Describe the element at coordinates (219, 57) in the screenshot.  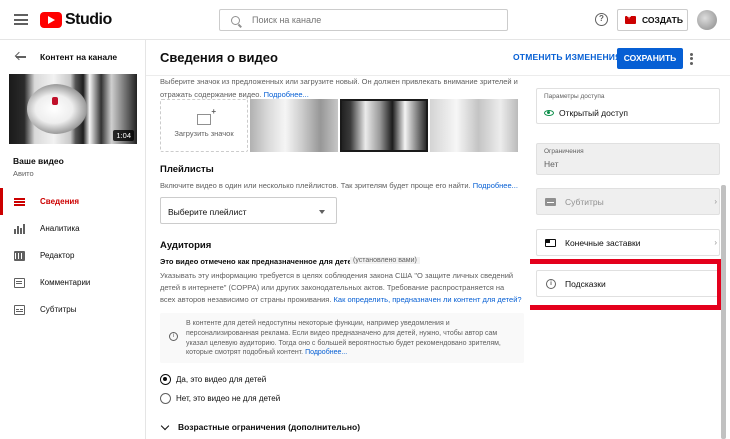
I see `page-title: Сведения о видео` at that location.